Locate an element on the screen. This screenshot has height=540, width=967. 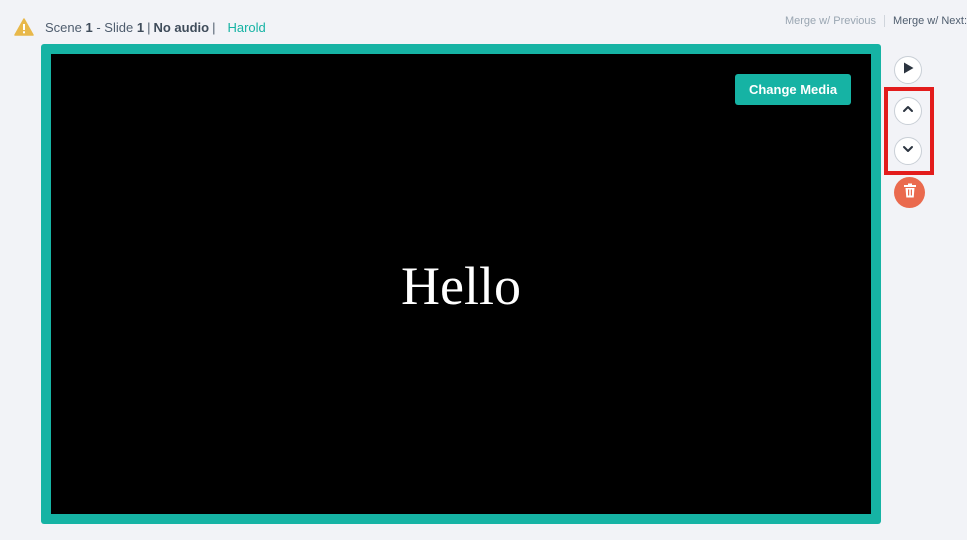
scene-number: 1 is located at coordinates (89, 27).